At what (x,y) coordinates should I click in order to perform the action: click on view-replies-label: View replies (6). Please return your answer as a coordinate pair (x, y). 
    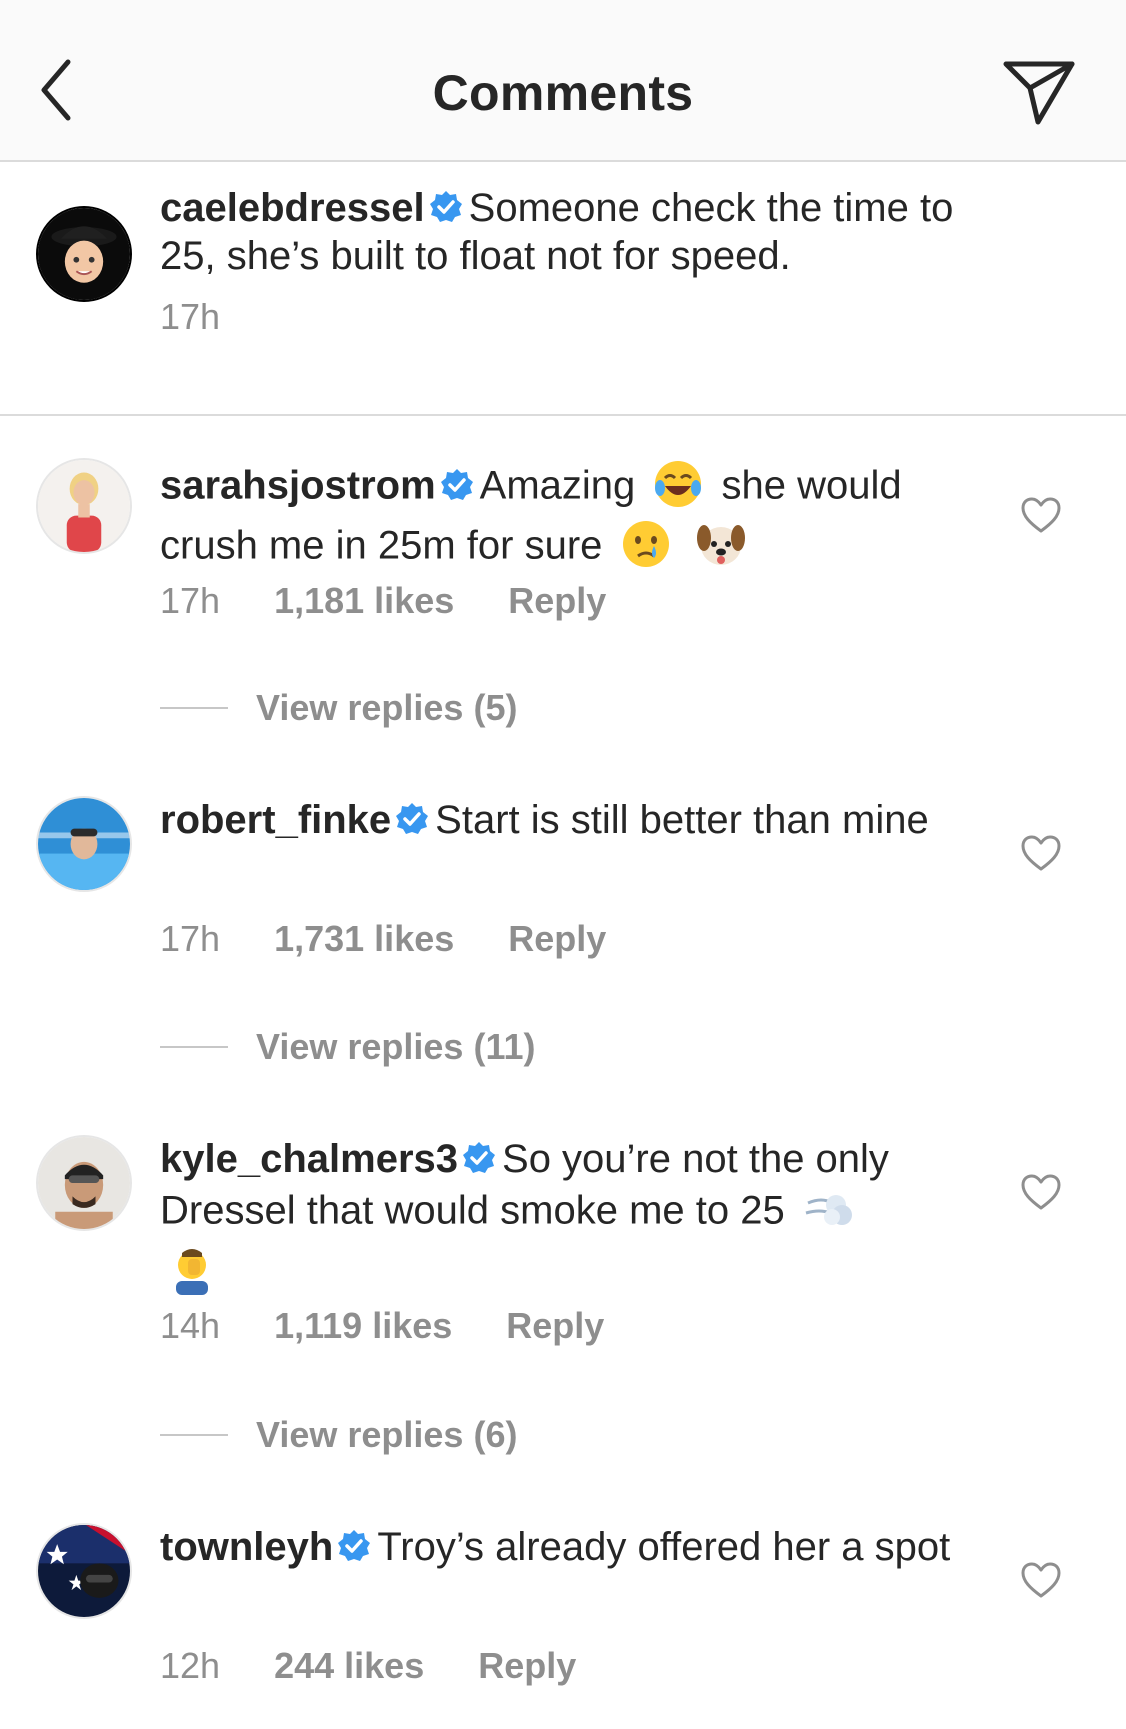
    Looking at the image, I should click on (387, 1434).